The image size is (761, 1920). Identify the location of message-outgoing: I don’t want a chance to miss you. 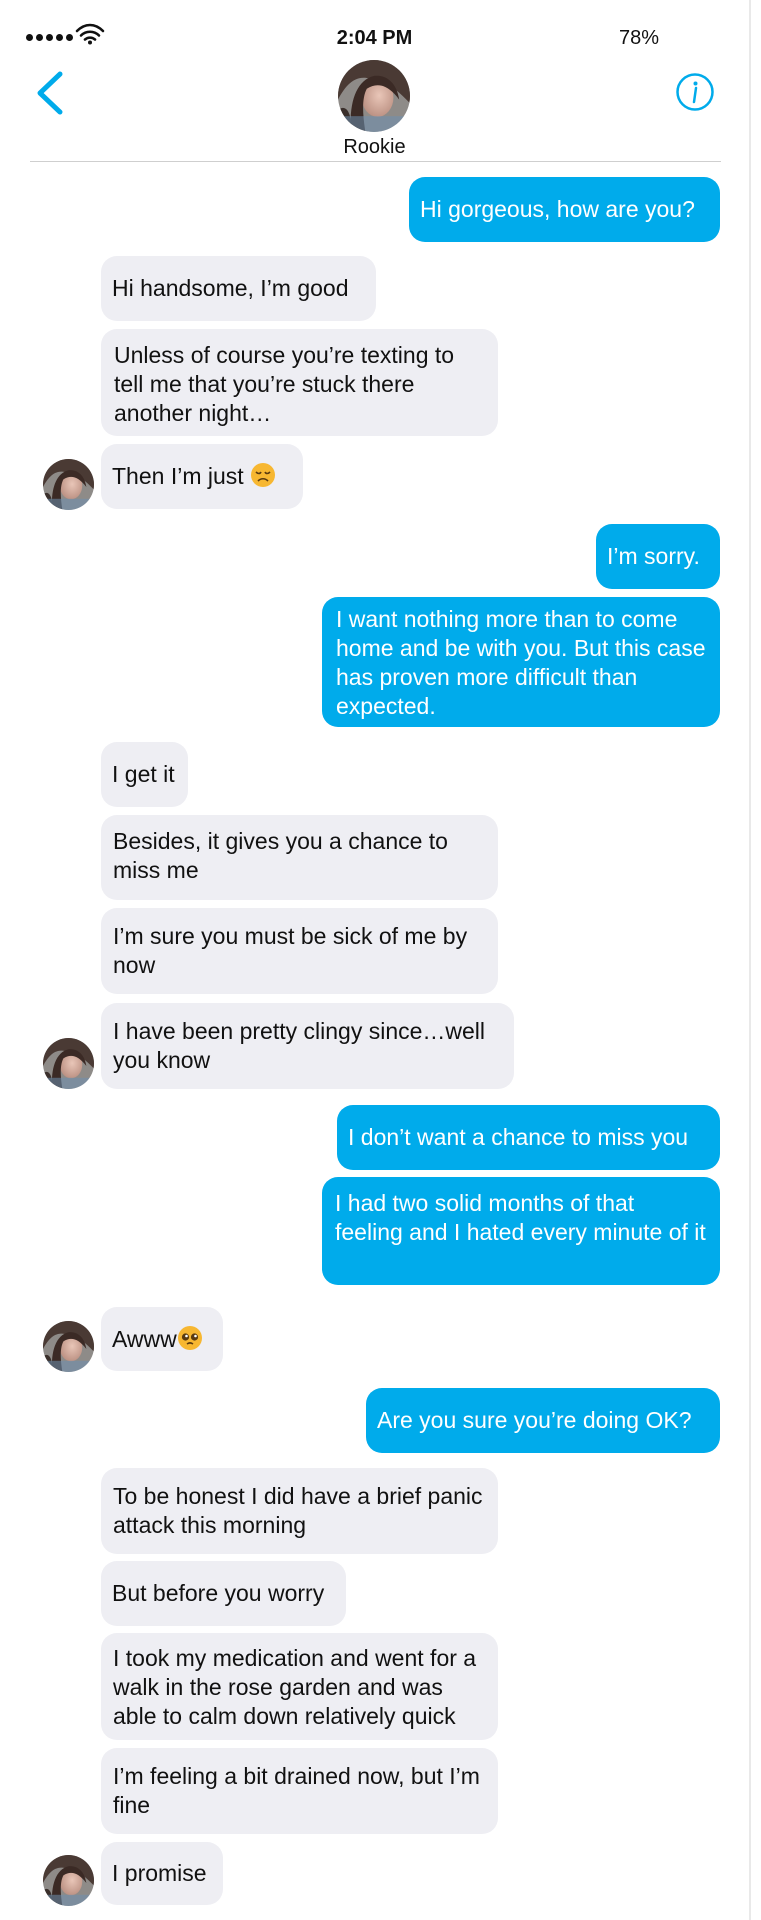
(528, 1137).